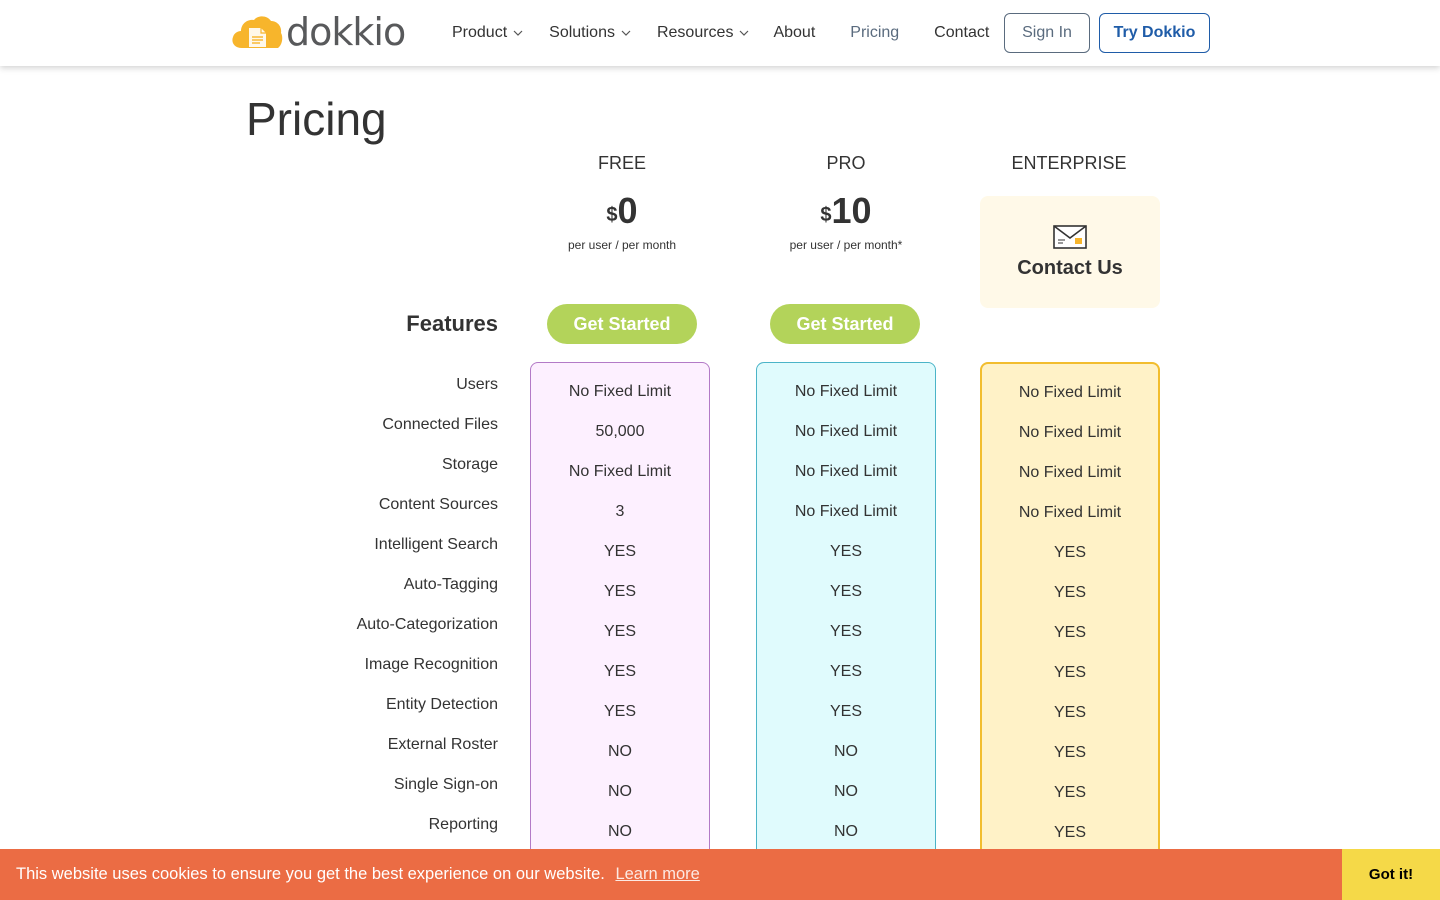 Image resolution: width=1440 pixels, height=900 pixels. What do you see at coordinates (445, 784) in the screenshot?
I see `feature-label: Single Sign-on` at bounding box center [445, 784].